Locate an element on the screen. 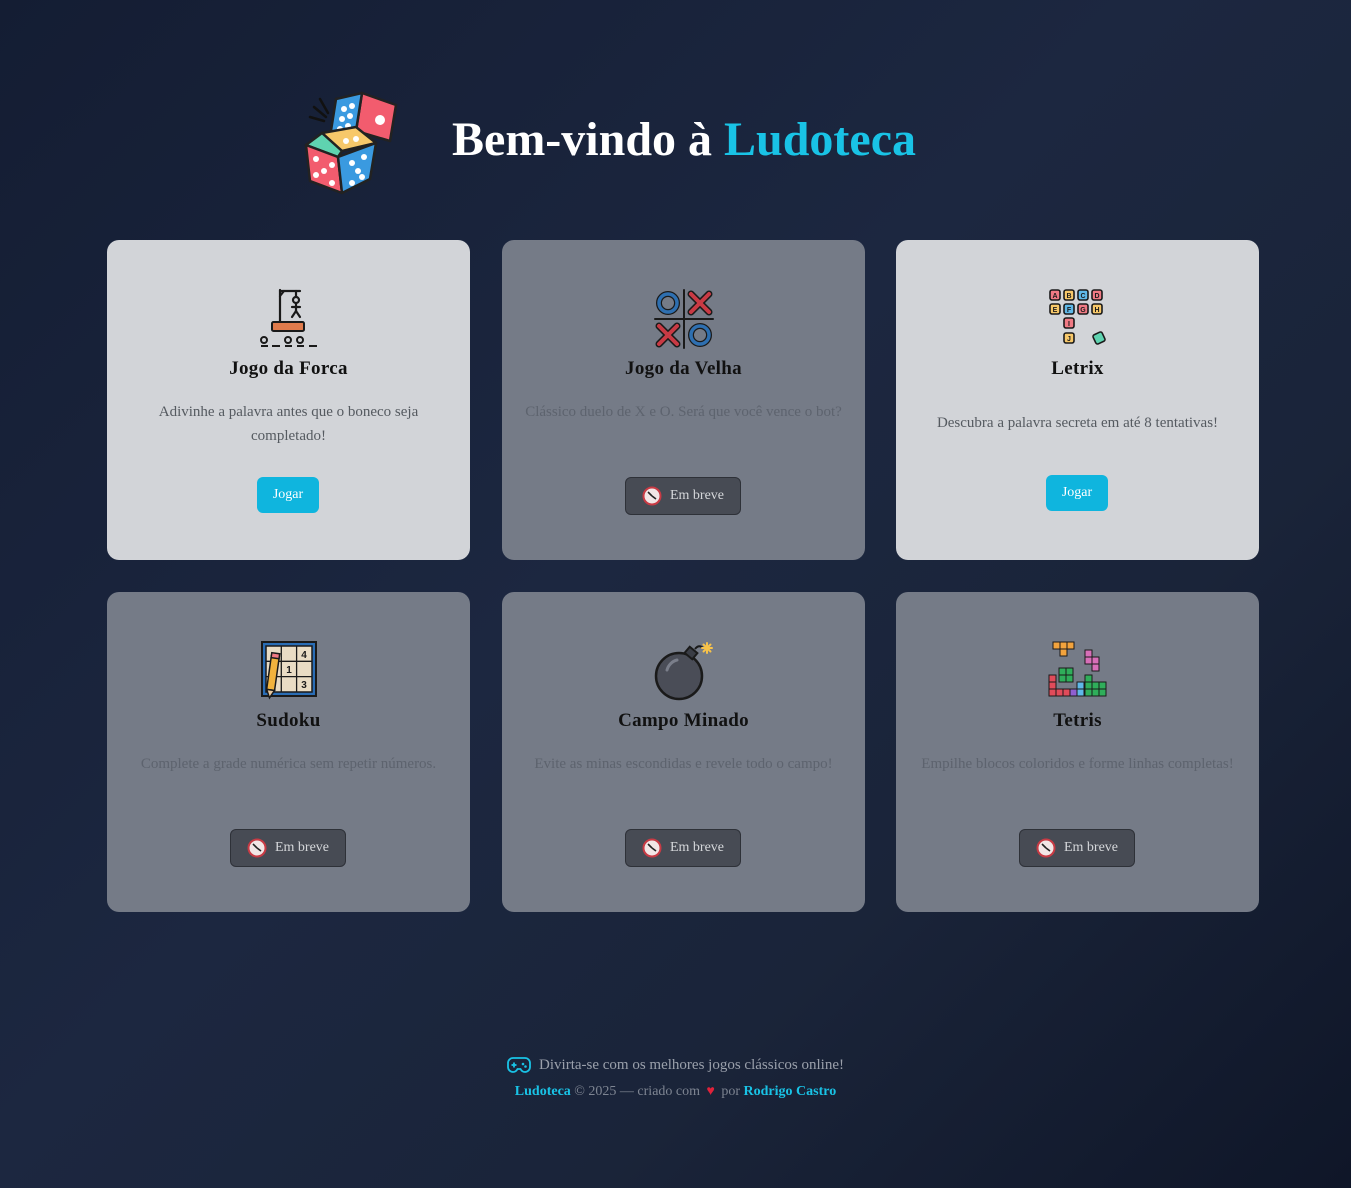 The width and height of the screenshot is (1351, 1188). tic-tac-toe-icon is located at coordinates (684, 319).